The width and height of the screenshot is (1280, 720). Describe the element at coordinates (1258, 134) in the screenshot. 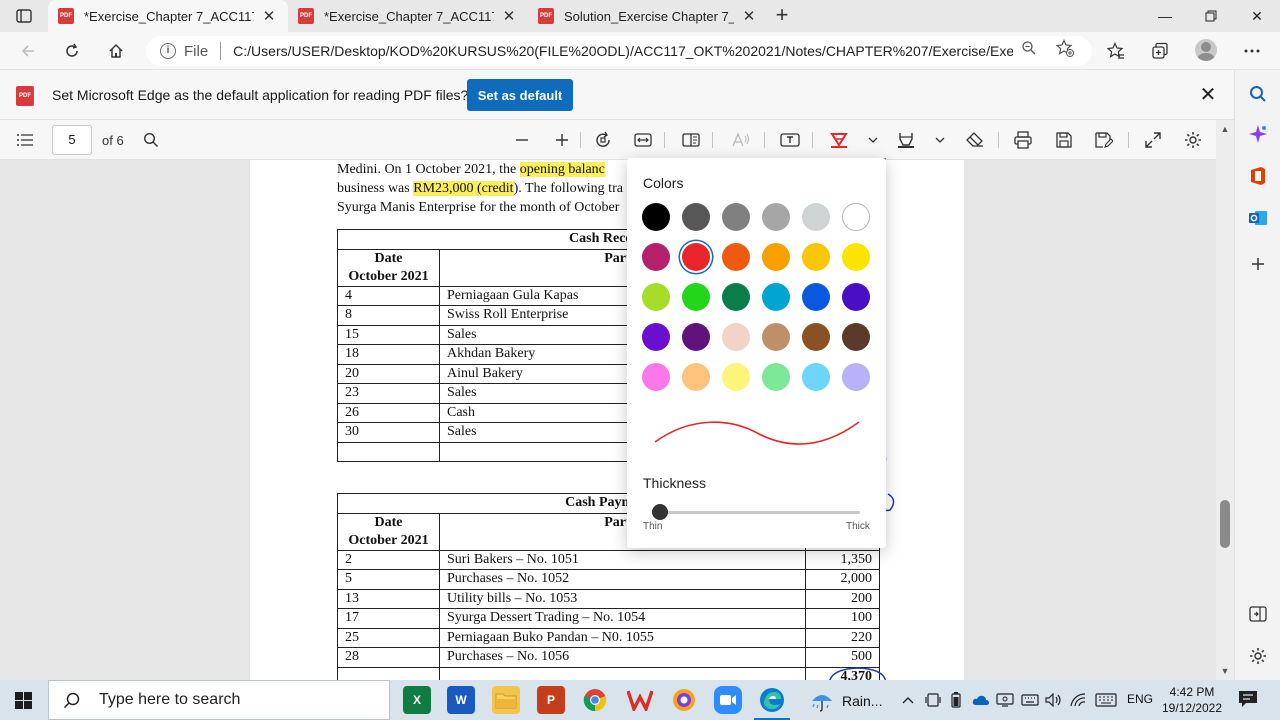

I see `sidebar-discover-icon` at that location.